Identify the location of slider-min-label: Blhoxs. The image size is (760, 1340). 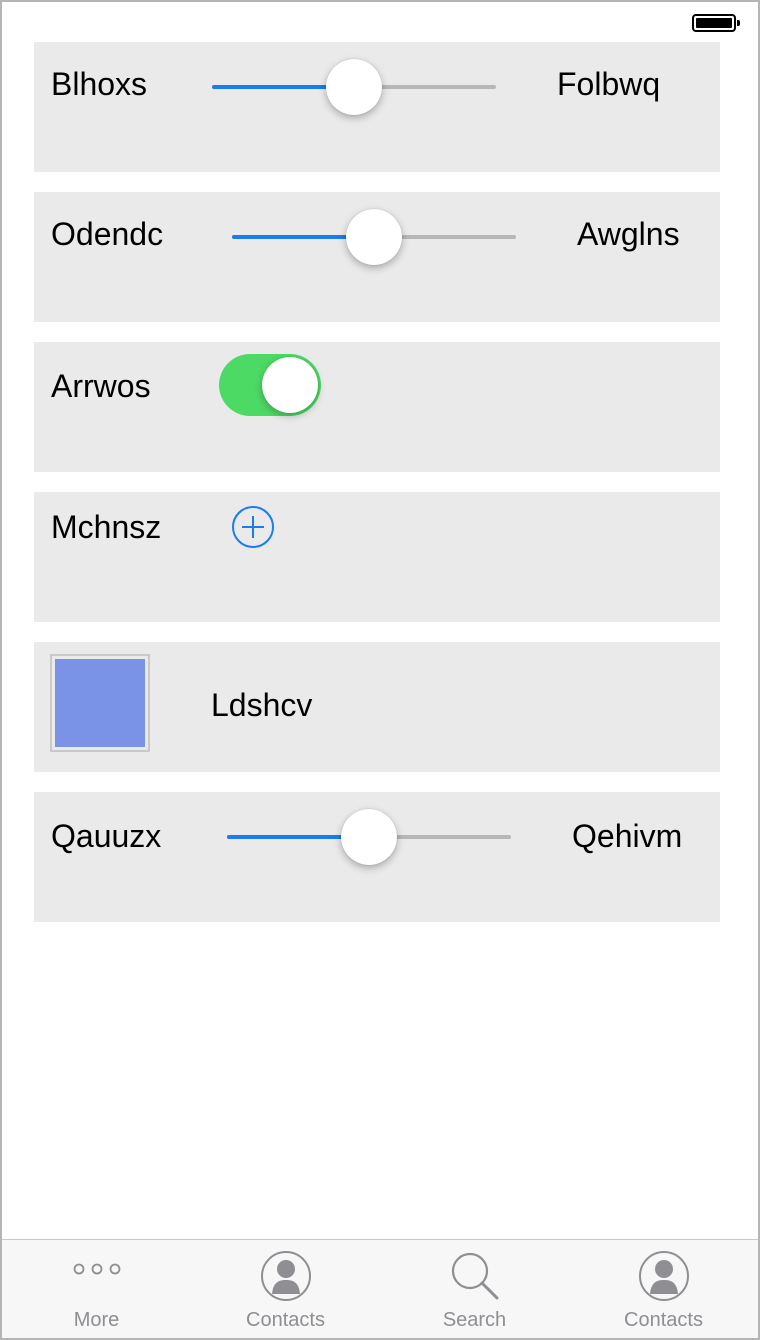
(99, 84).